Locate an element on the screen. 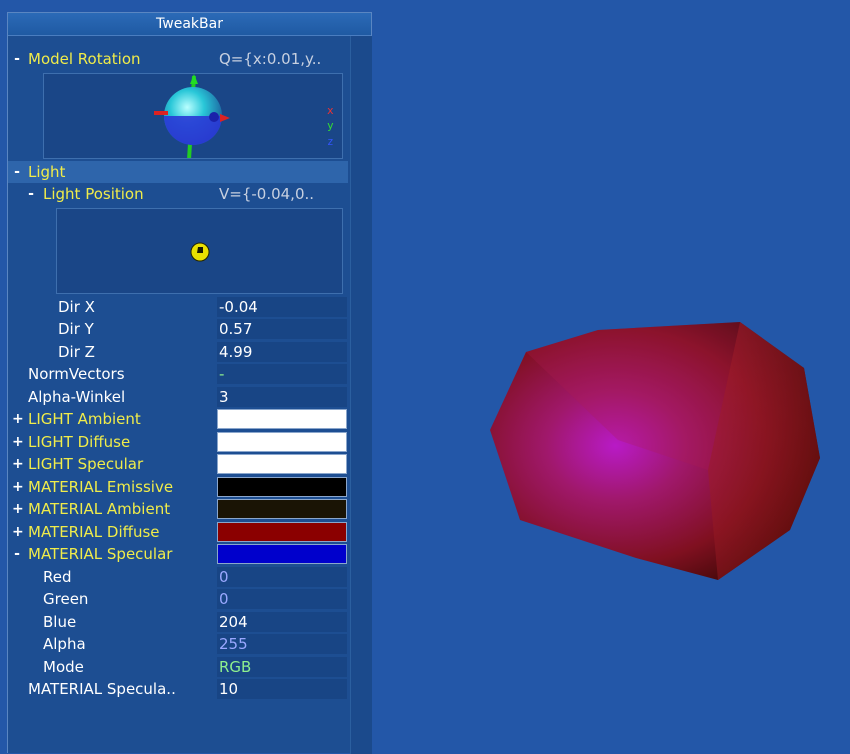 The image size is (850, 754). dir-z-value: 4.99 is located at coordinates (282, 352).